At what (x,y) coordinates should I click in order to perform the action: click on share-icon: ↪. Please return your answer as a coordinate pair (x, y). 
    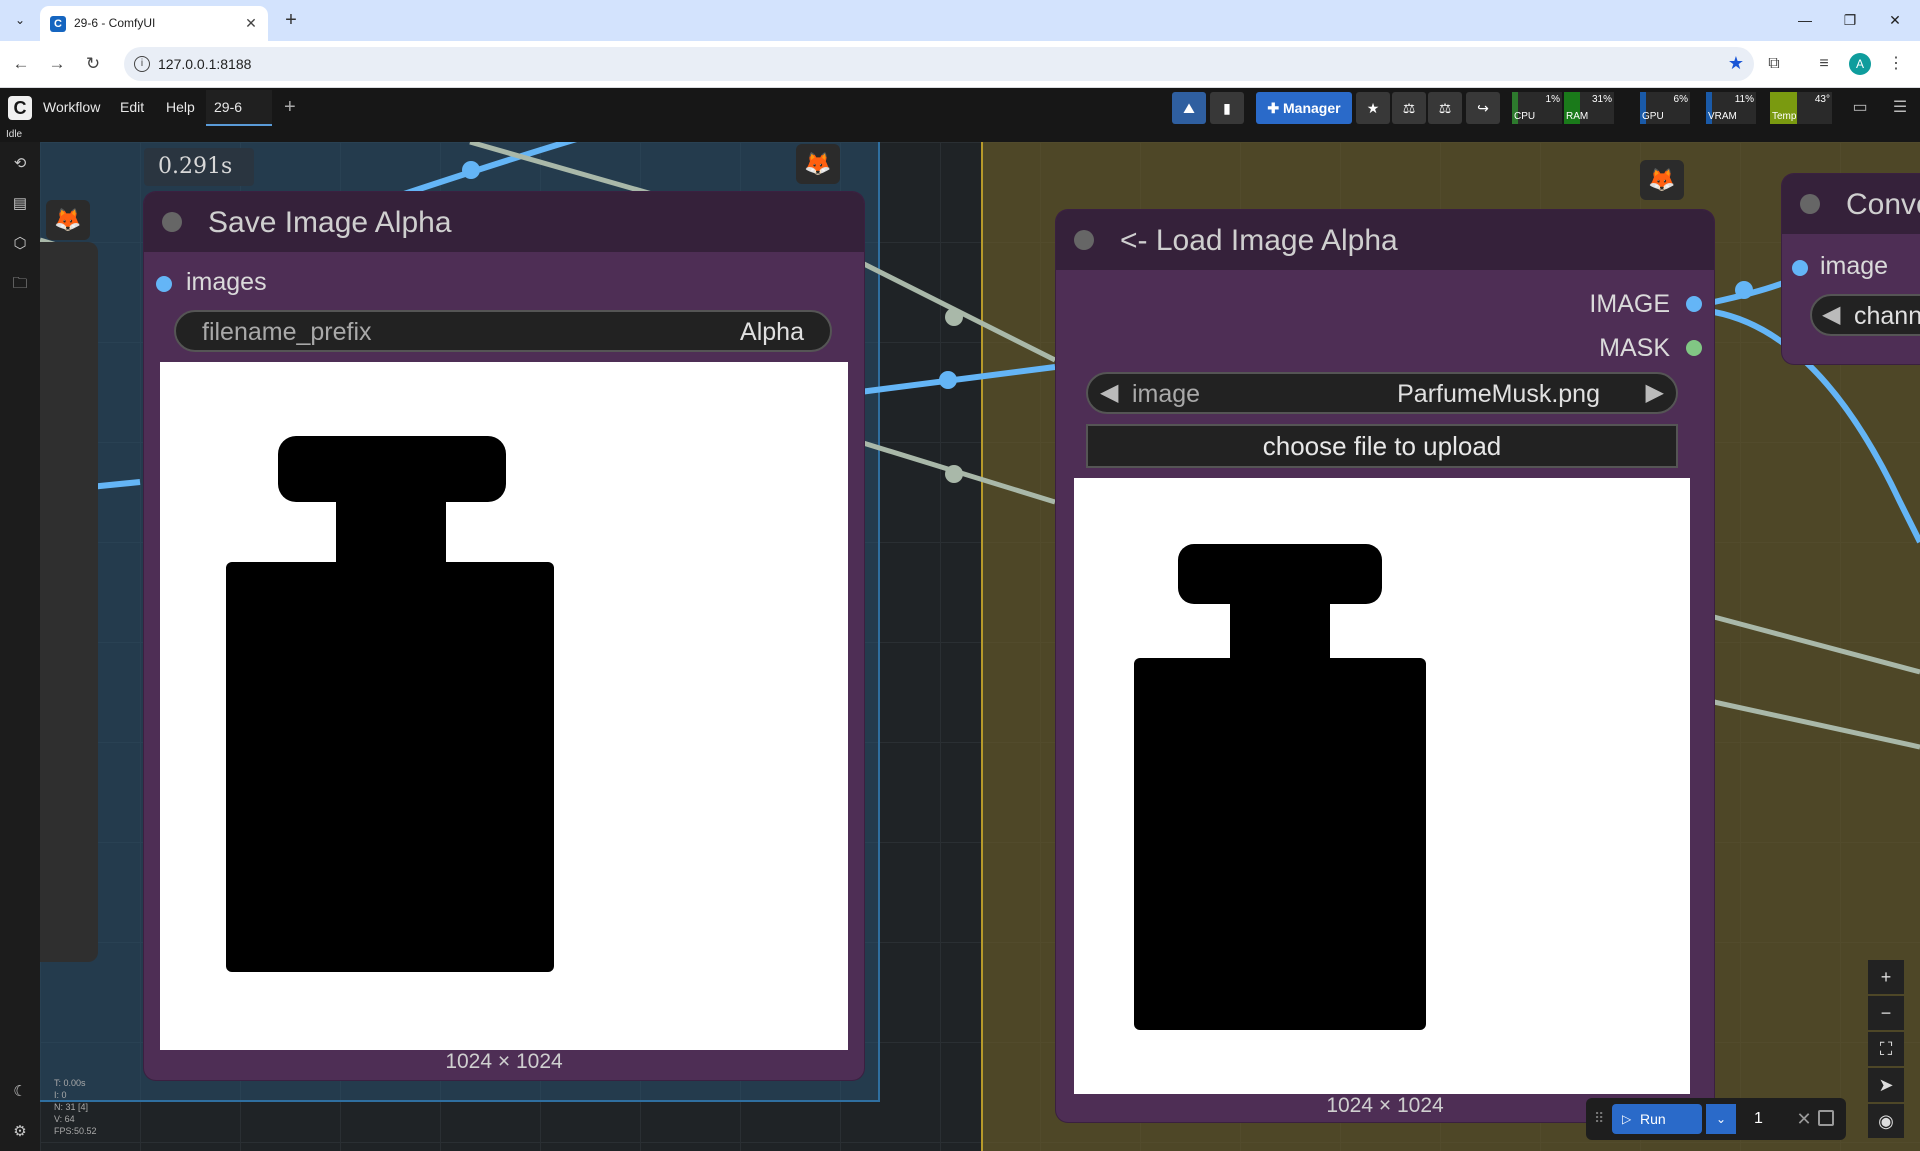
    Looking at the image, I should click on (1483, 108).